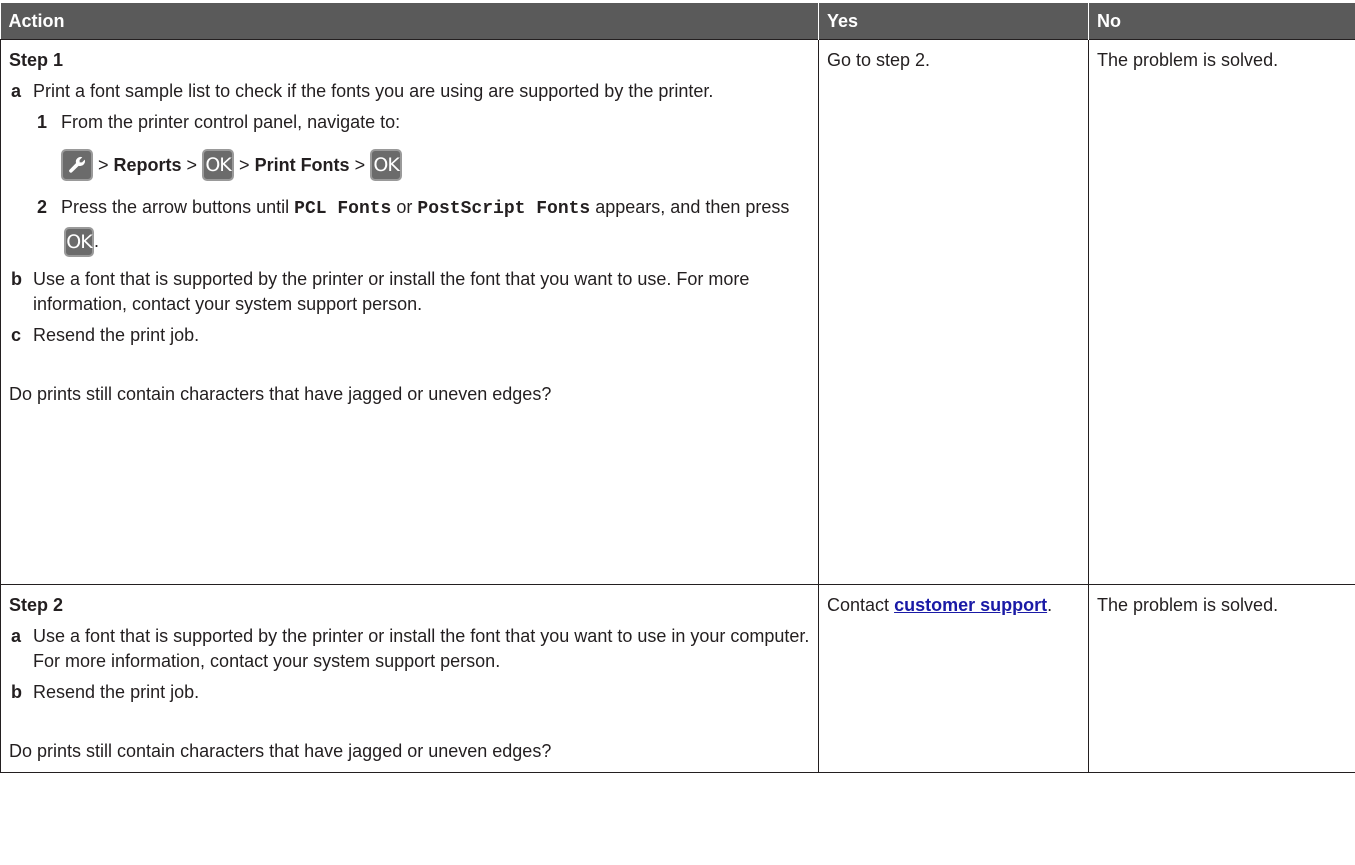 The image size is (1355, 865). I want to click on step2-item-b: b Resend the print job., so click(409, 692).